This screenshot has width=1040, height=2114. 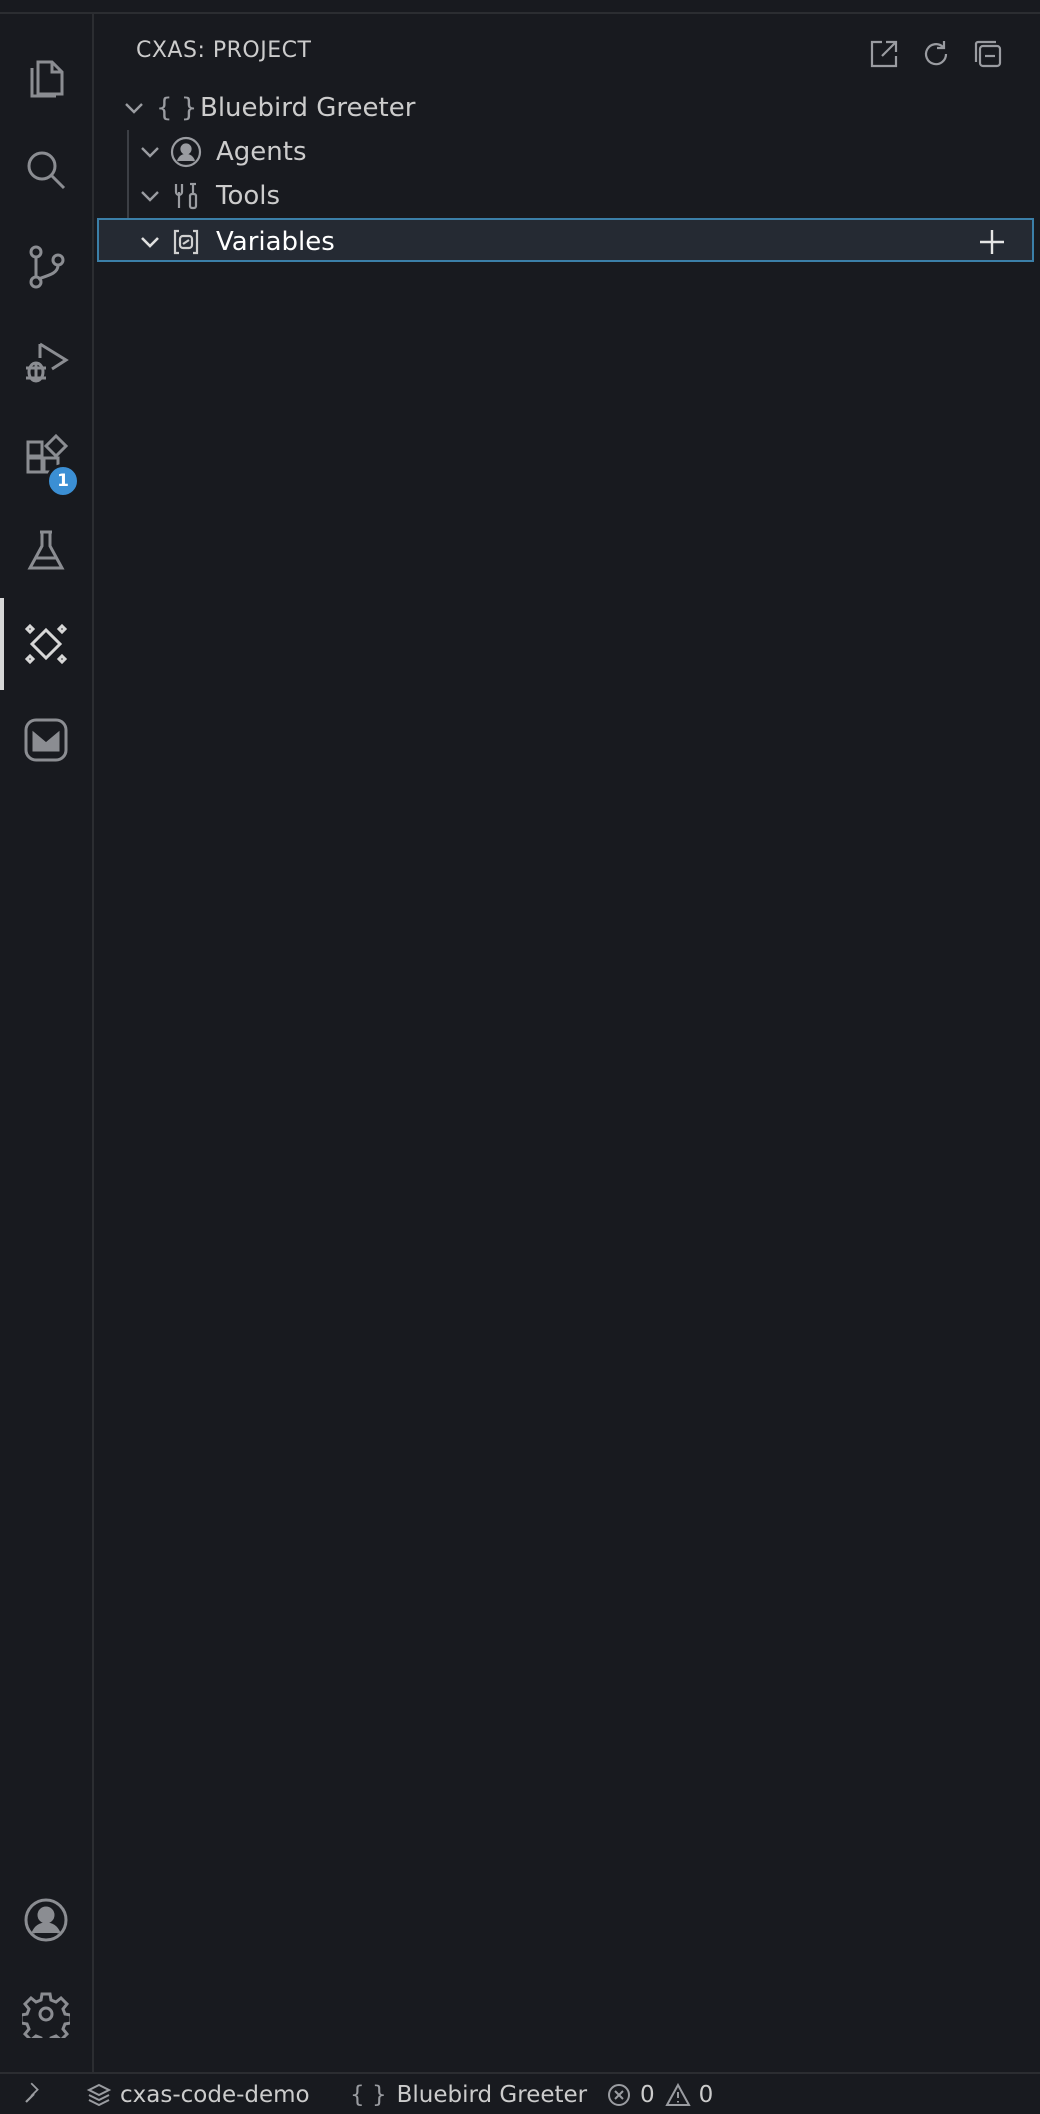 What do you see at coordinates (647, 2095) in the screenshot?
I see `error-count: 0` at bounding box center [647, 2095].